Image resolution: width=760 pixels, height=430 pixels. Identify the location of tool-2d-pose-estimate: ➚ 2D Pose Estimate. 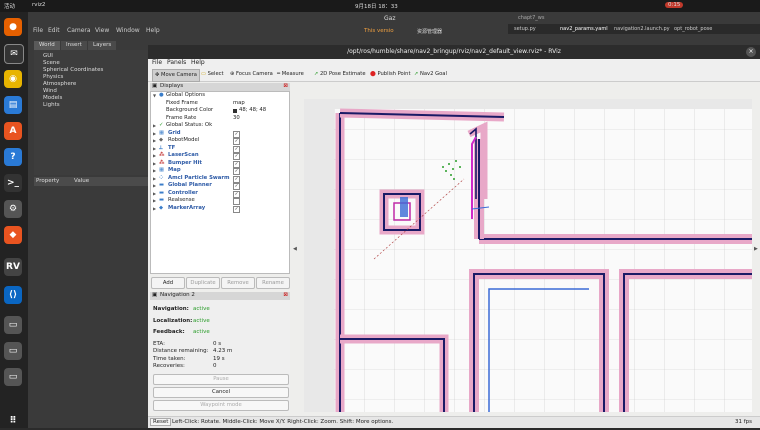
(340, 74).